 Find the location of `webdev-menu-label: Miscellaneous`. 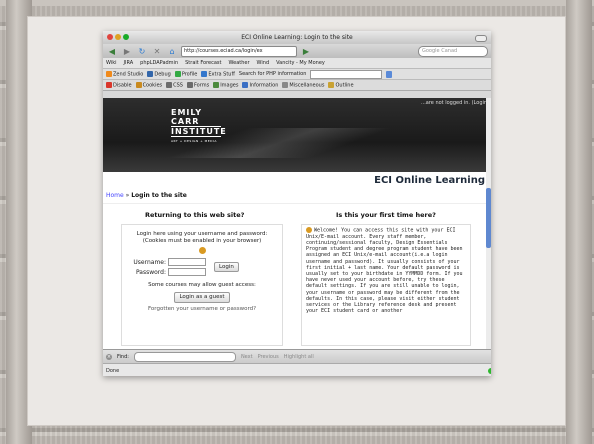

webdev-menu-label: Miscellaneous is located at coordinates (307, 85).